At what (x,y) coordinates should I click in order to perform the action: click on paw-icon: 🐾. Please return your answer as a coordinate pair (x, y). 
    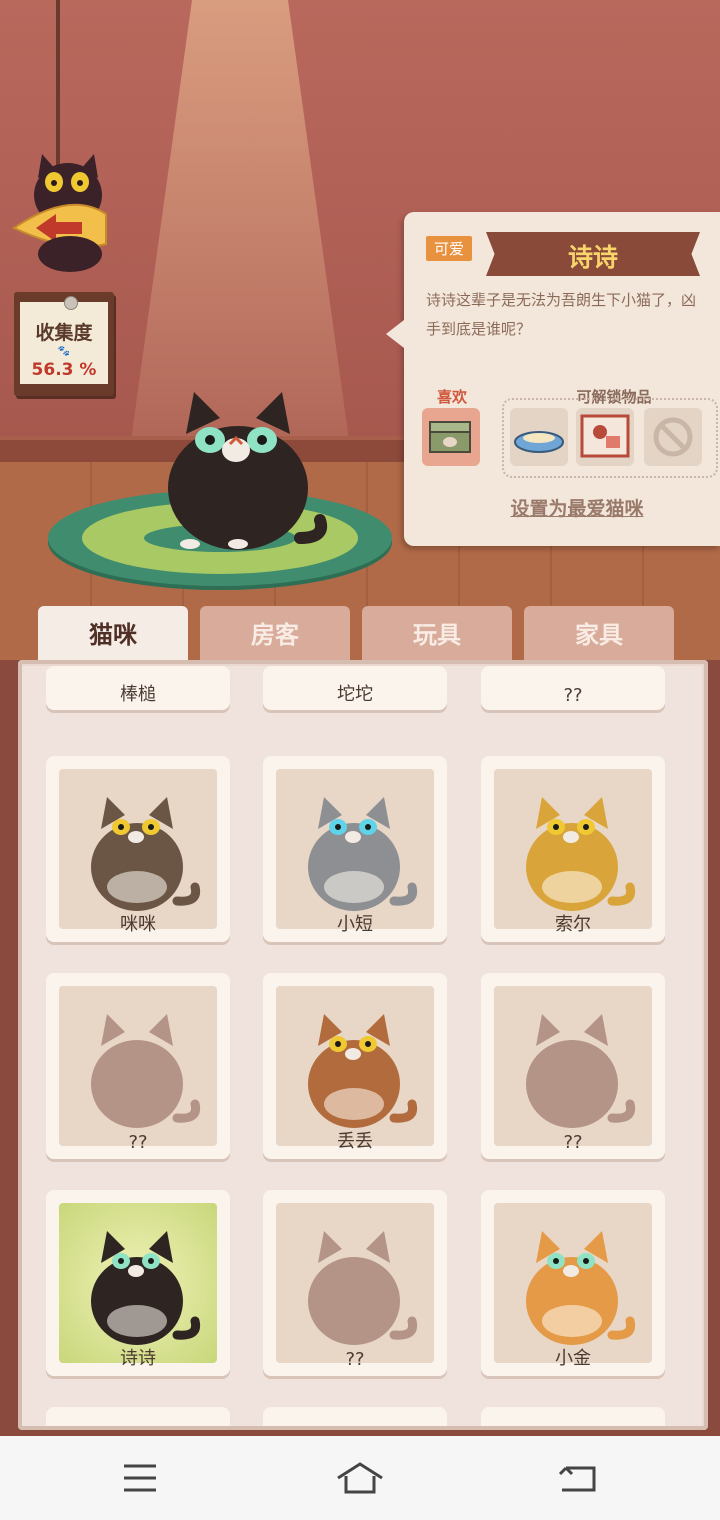
    Looking at the image, I should click on (64, 351).